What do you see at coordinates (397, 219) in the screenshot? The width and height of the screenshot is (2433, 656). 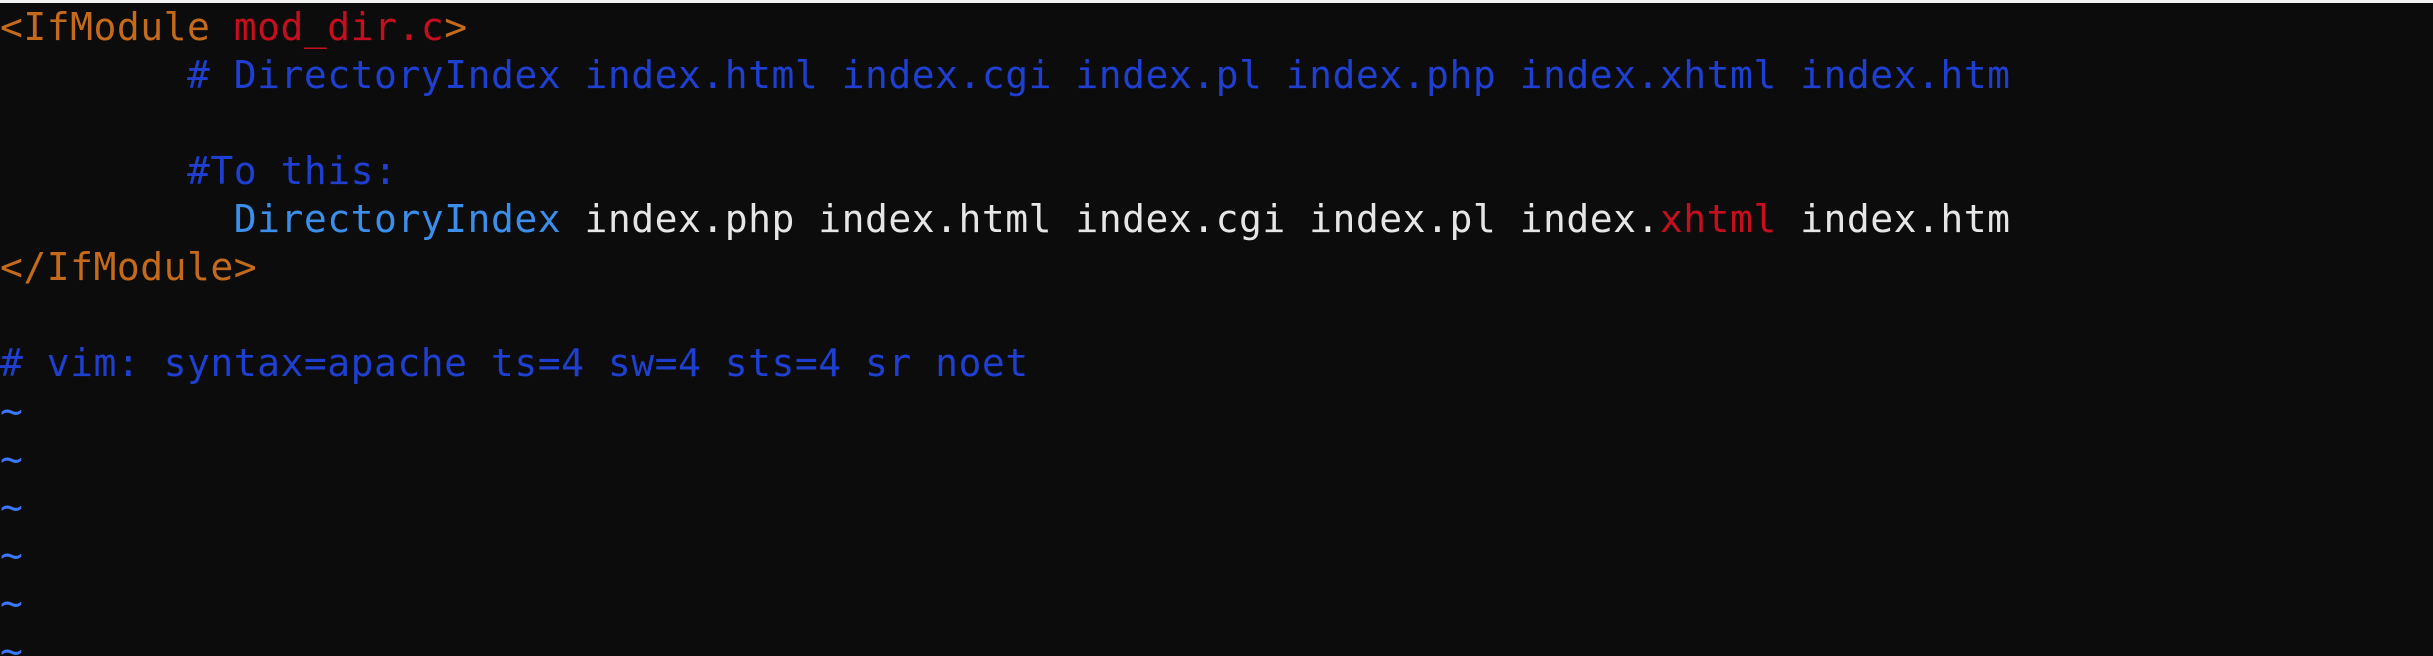 I see `directive-directoryindex: DirectoryIndex` at bounding box center [397, 219].